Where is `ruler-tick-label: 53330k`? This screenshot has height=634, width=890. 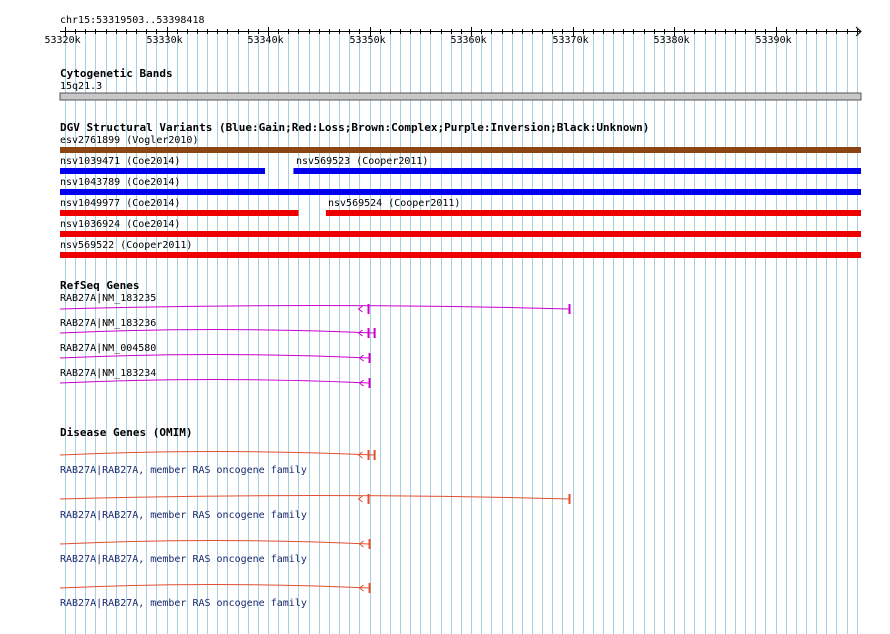 ruler-tick-label: 53330k is located at coordinates (164, 40).